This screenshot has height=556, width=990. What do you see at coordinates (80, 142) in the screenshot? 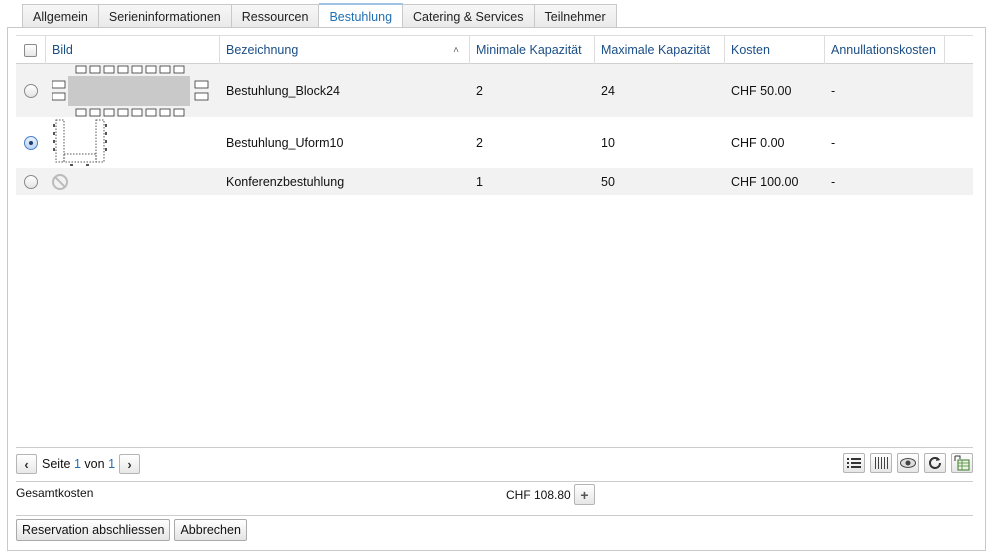
I see `u-form-layout-icon` at bounding box center [80, 142].